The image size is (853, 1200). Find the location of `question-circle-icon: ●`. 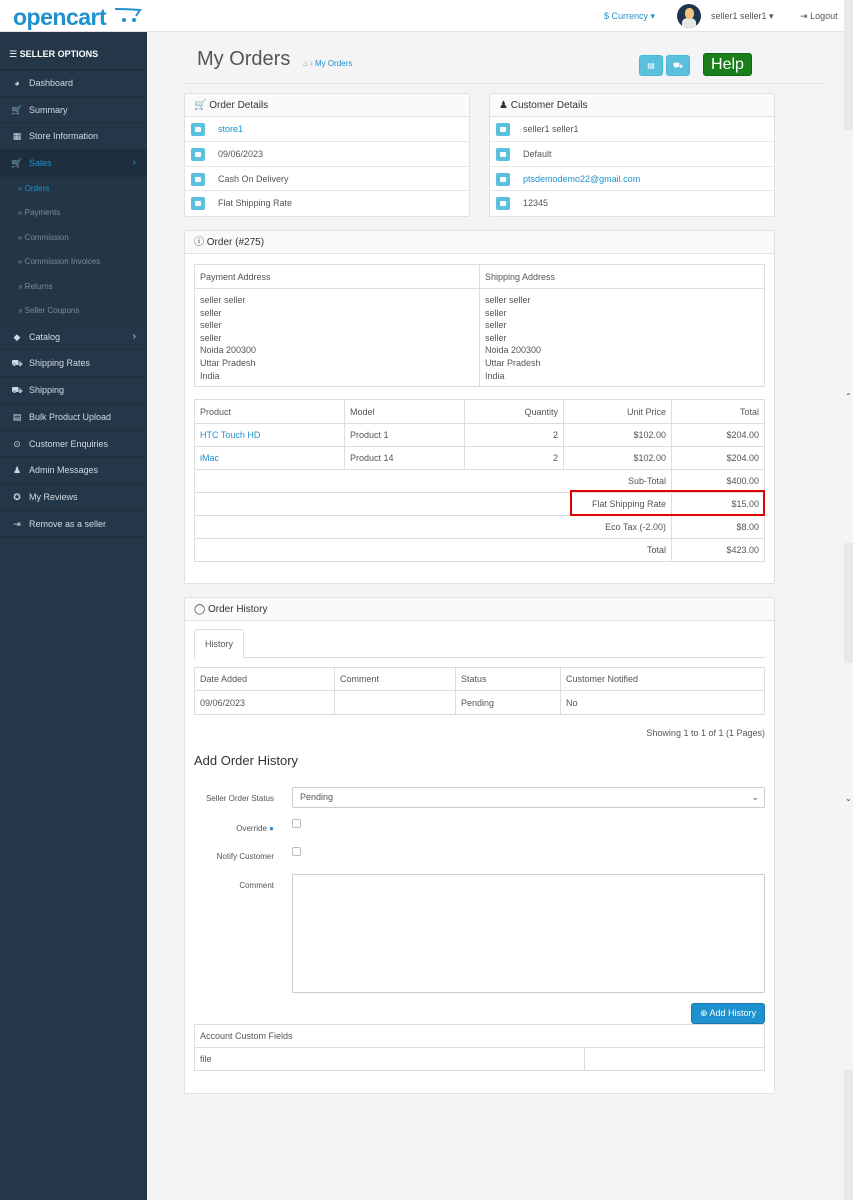

question-circle-icon: ● is located at coordinates (271, 828).